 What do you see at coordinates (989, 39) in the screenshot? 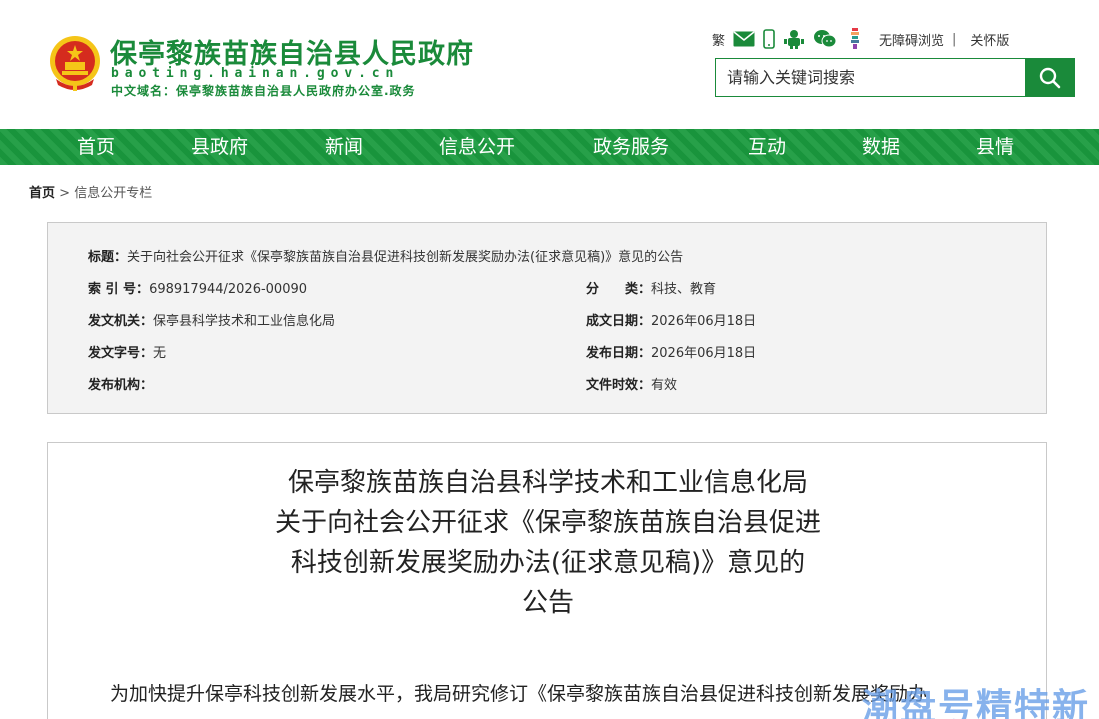
I see `elderly-mode-link: 关怀版` at bounding box center [989, 39].